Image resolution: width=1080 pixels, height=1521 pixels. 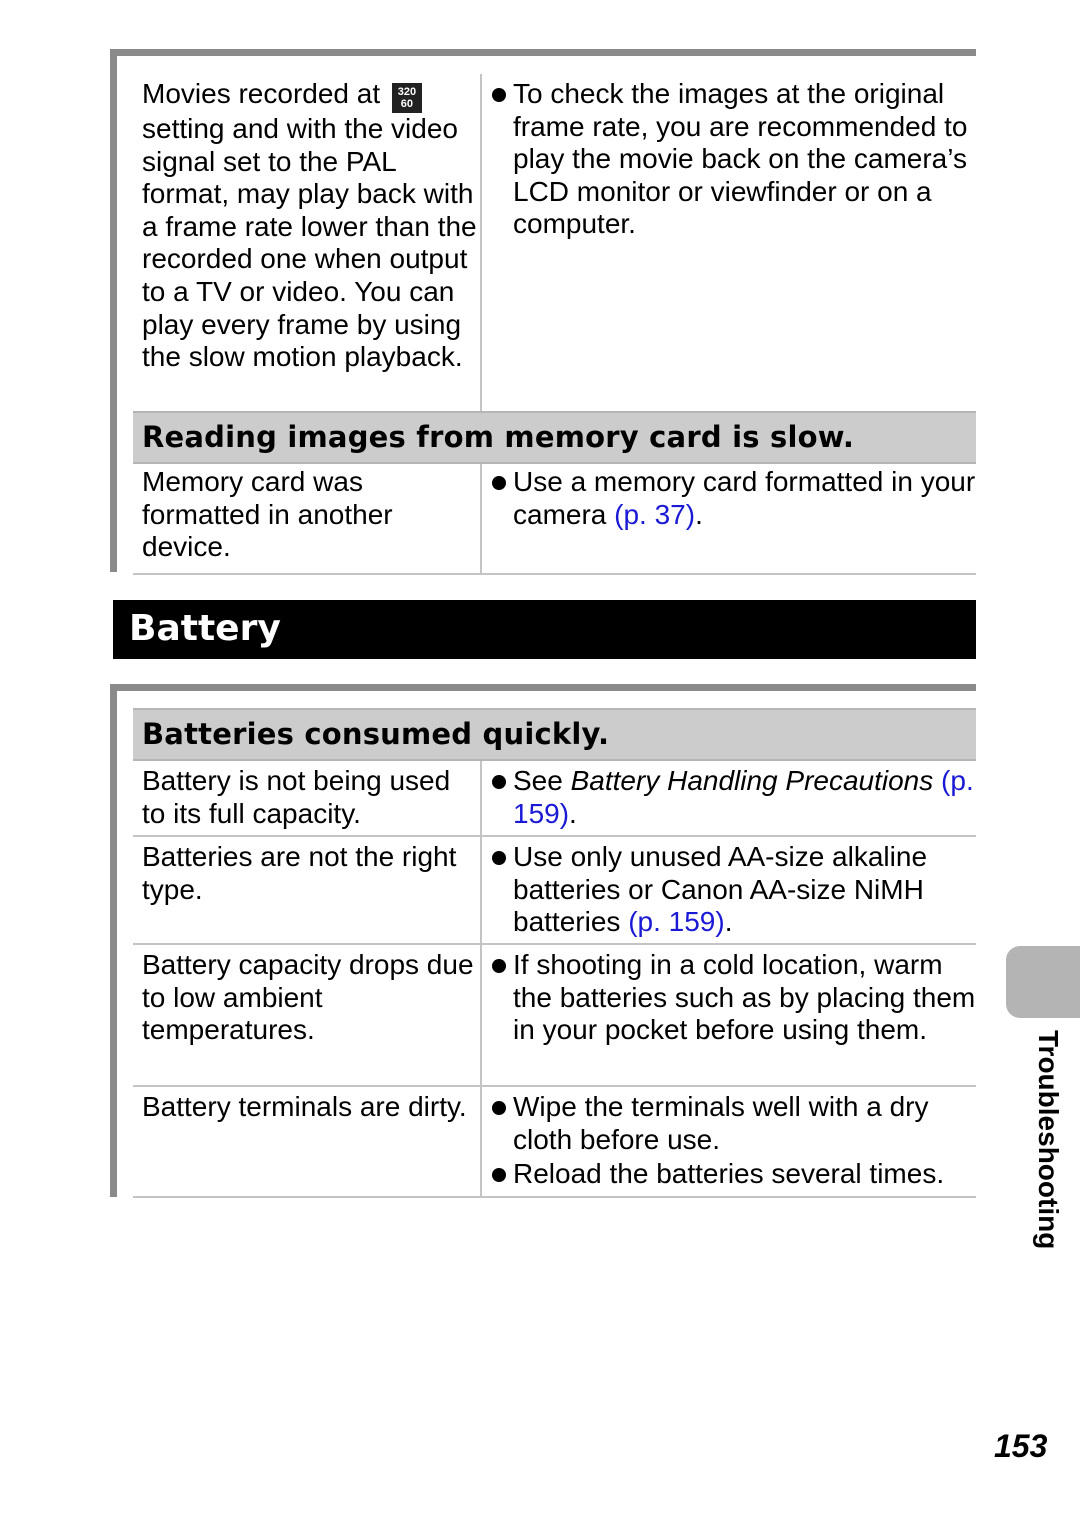 I want to click on page-link-159: (p. 159), so click(x=676, y=921).